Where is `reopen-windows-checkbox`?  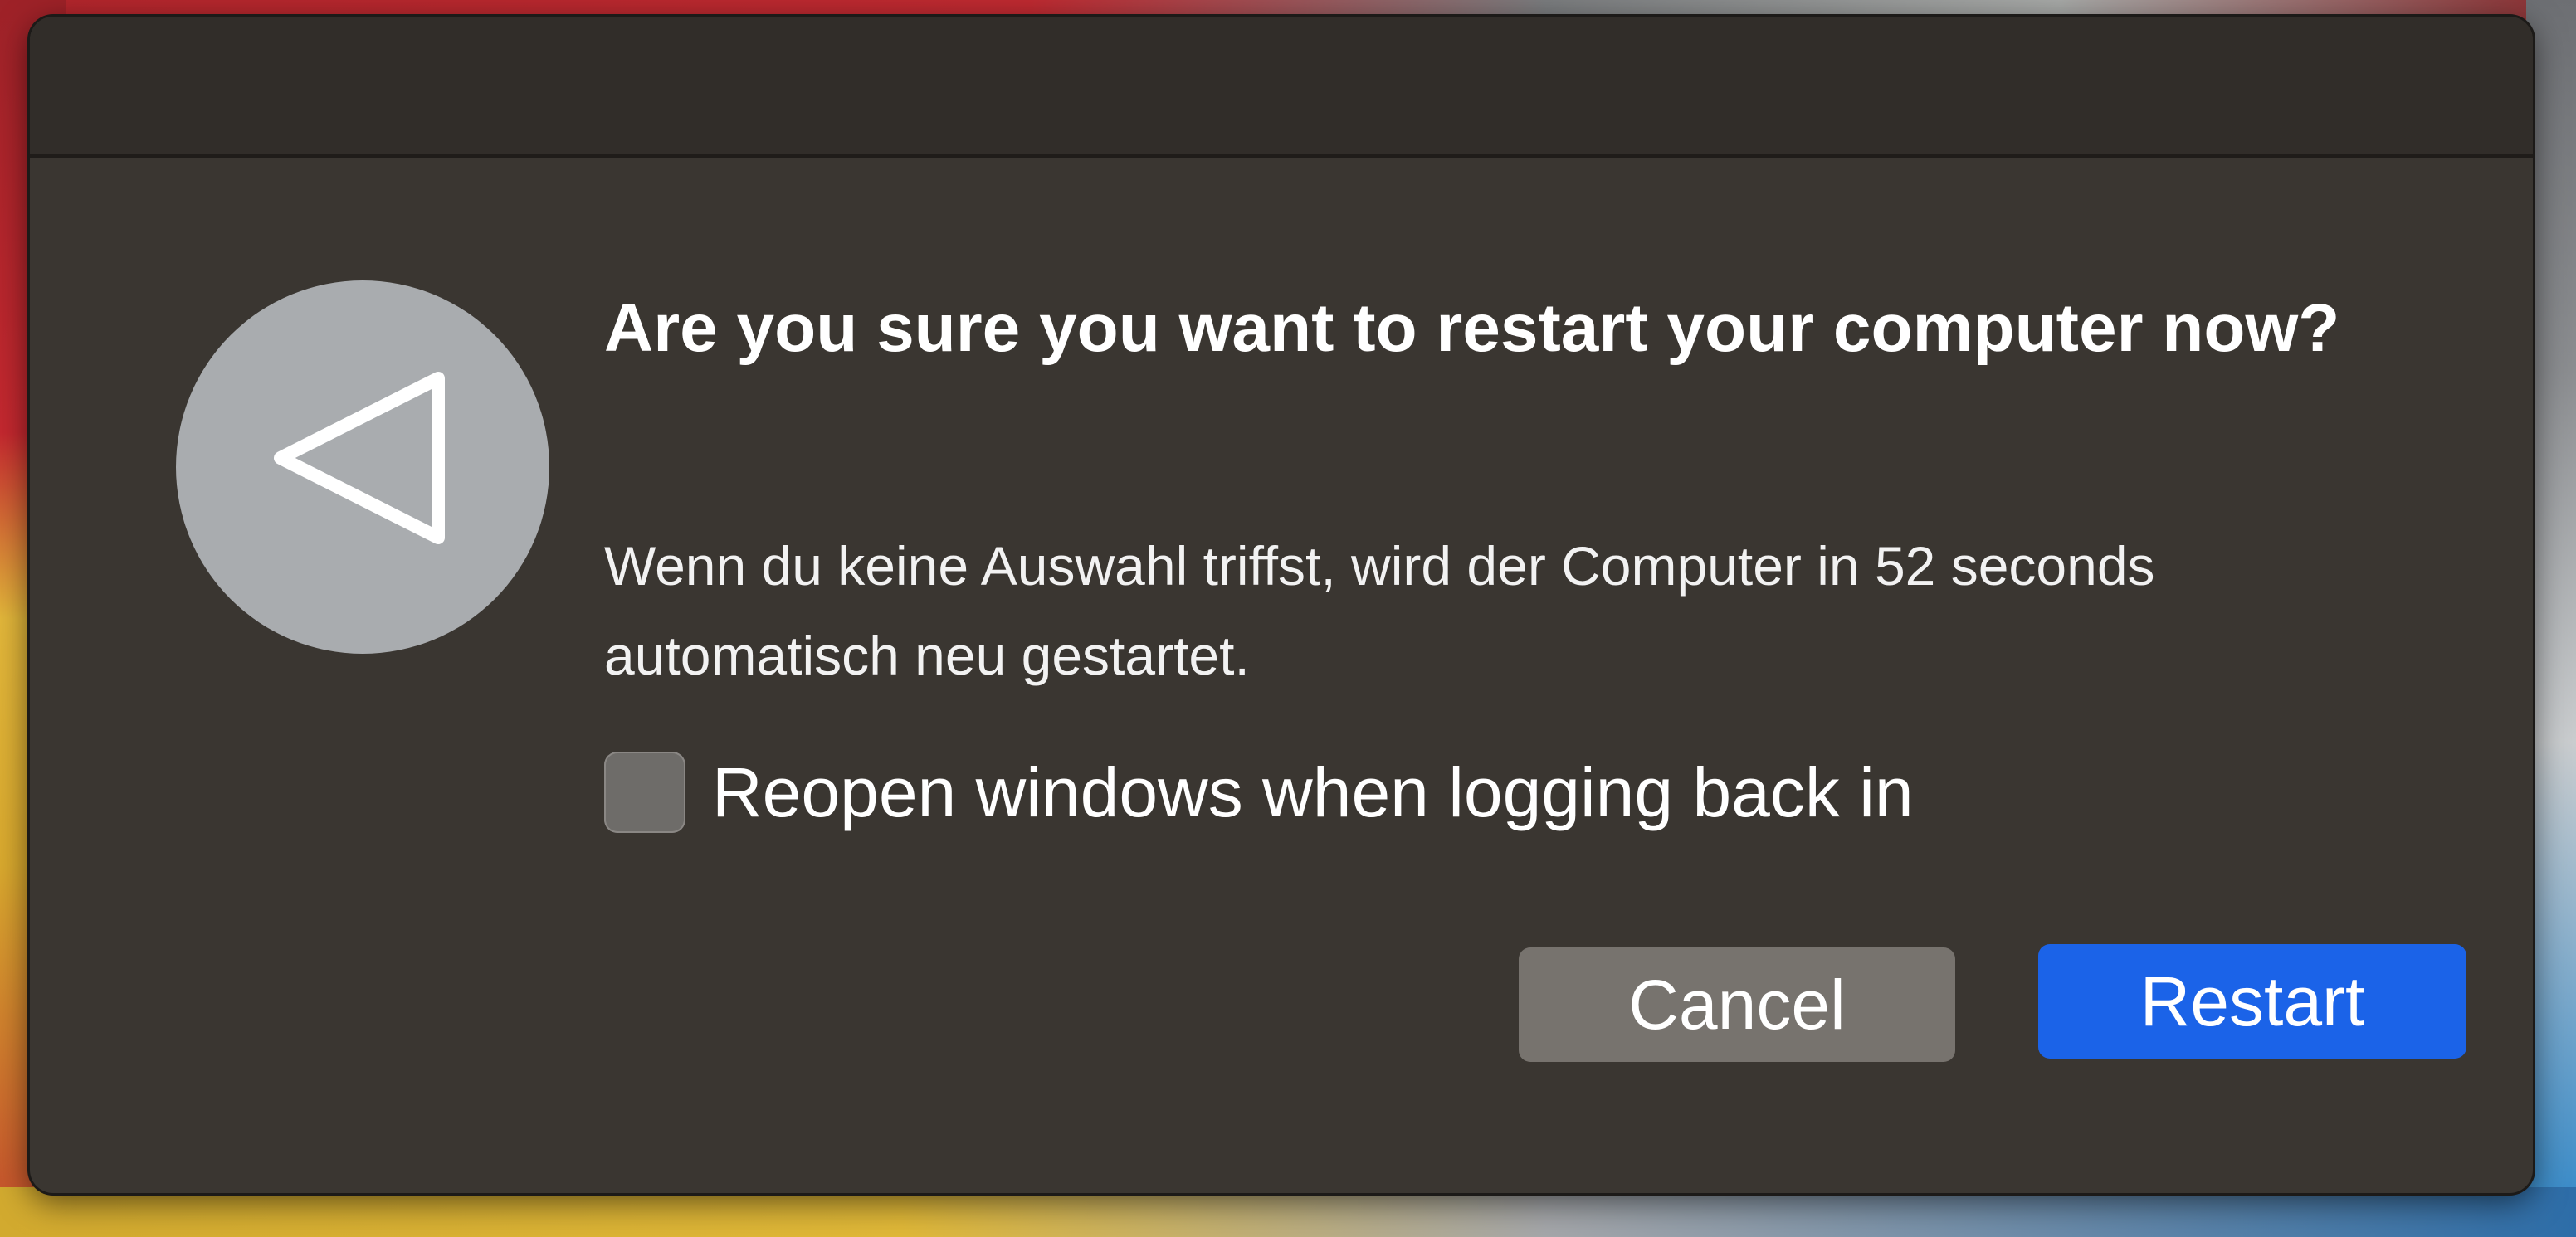
reopen-windows-checkbox is located at coordinates (644, 792).